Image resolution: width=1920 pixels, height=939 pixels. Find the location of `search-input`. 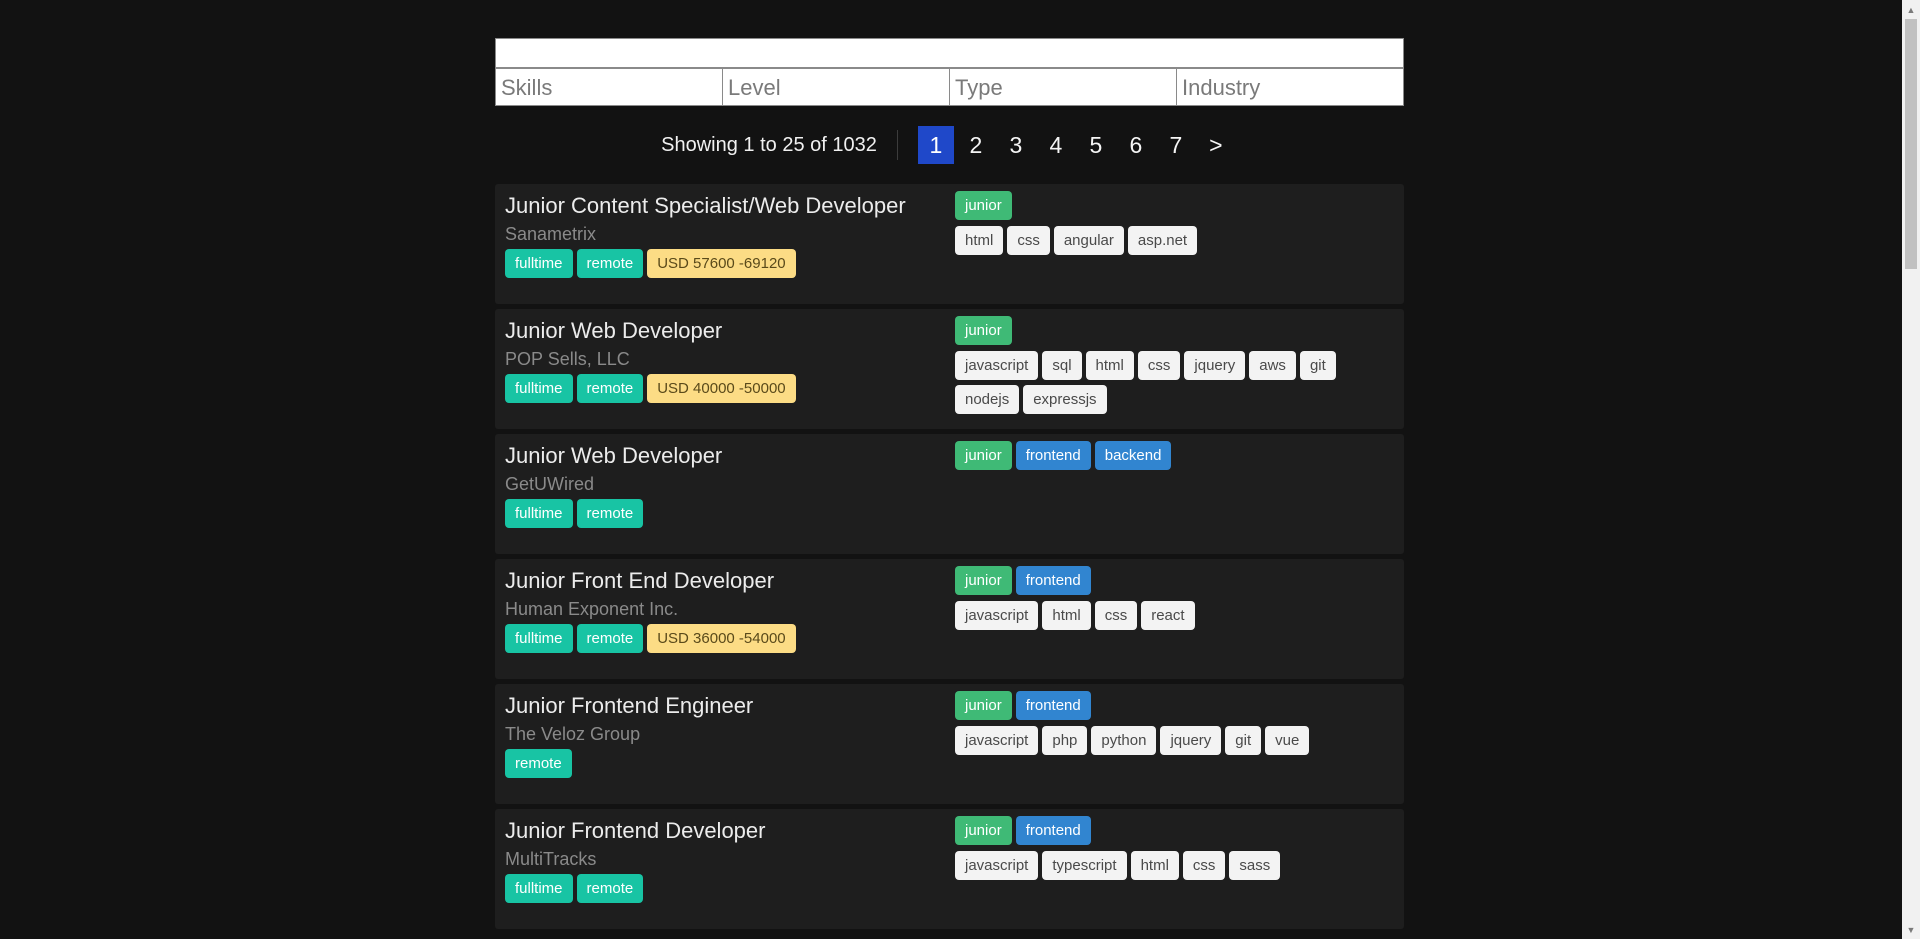

search-input is located at coordinates (949, 53).